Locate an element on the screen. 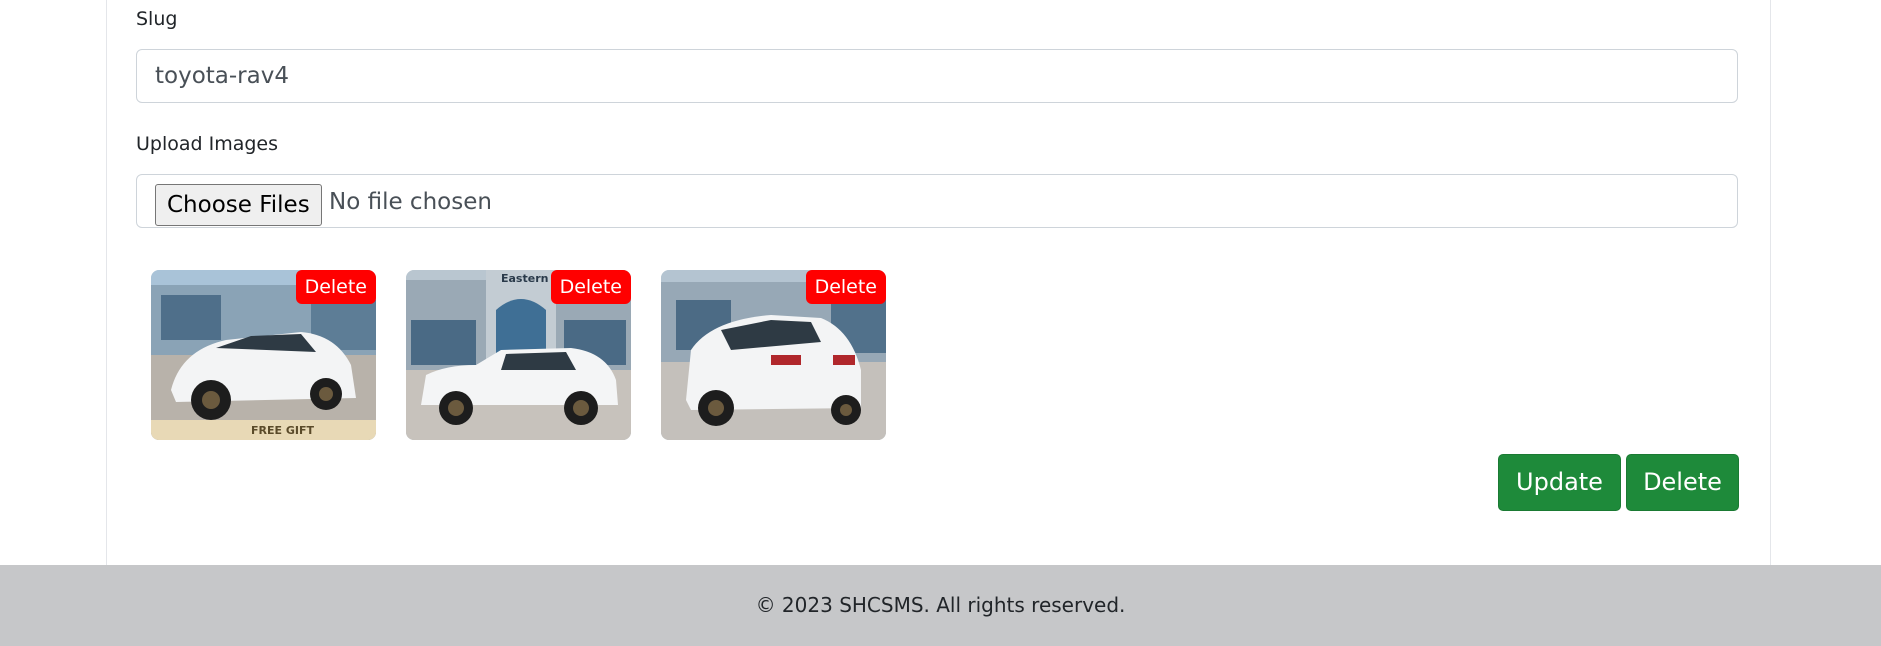 The image size is (1881, 646). upload-images-label: Upload Images is located at coordinates (207, 144).